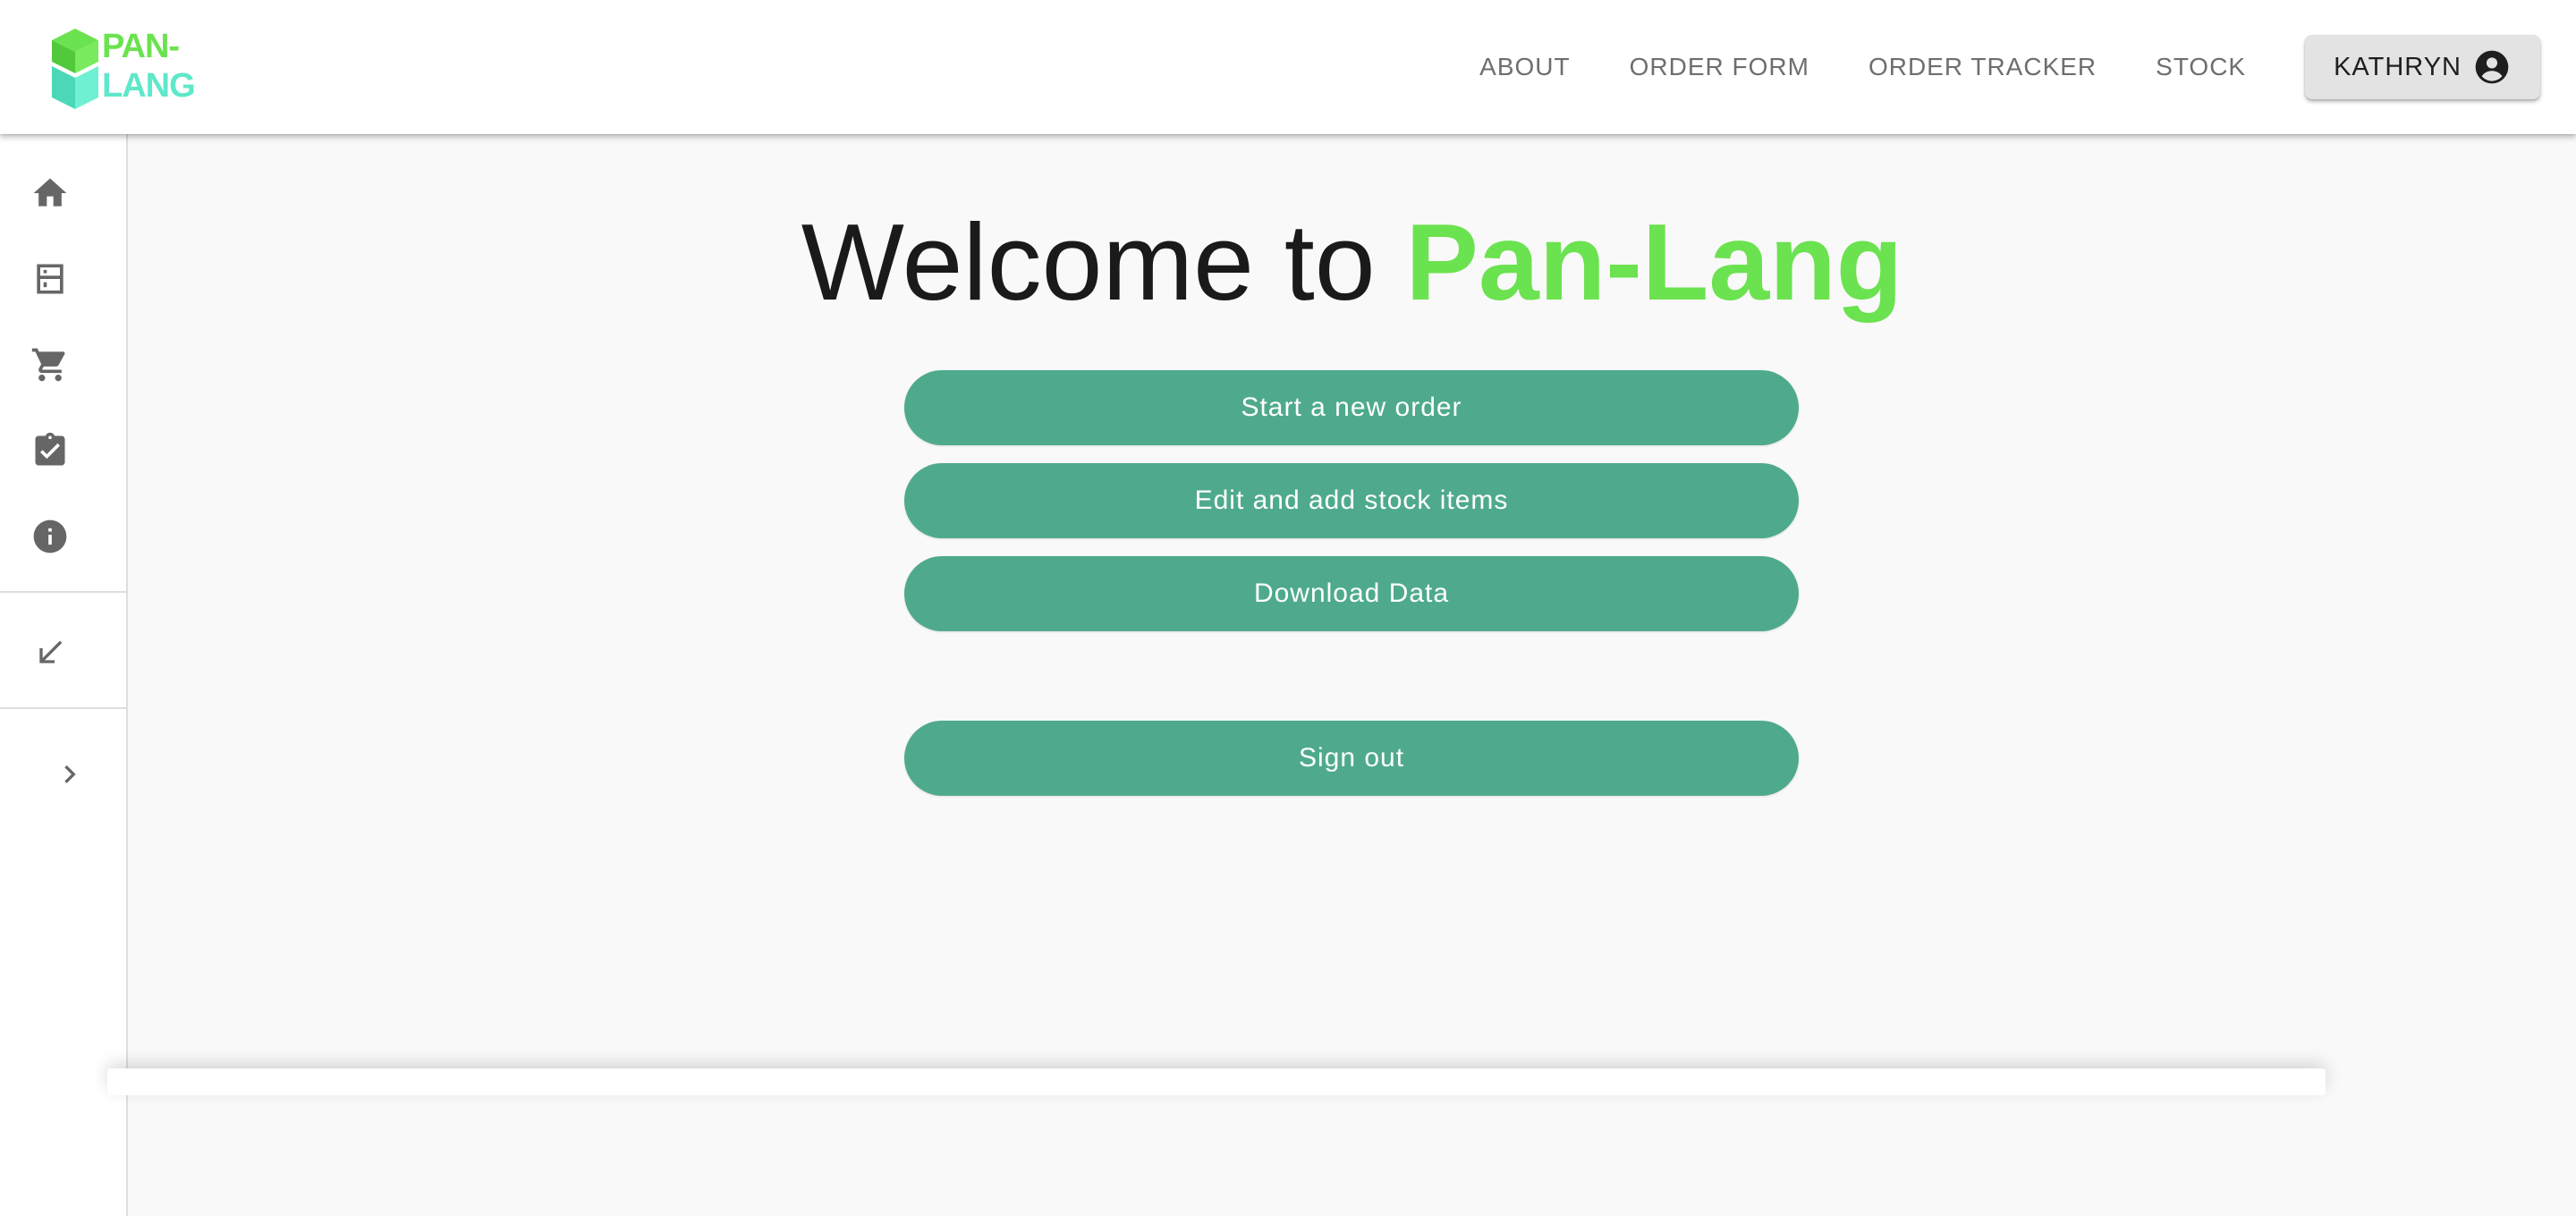  Describe the element at coordinates (141, 47) in the screenshot. I see `logo-line-1: PAN-` at that location.